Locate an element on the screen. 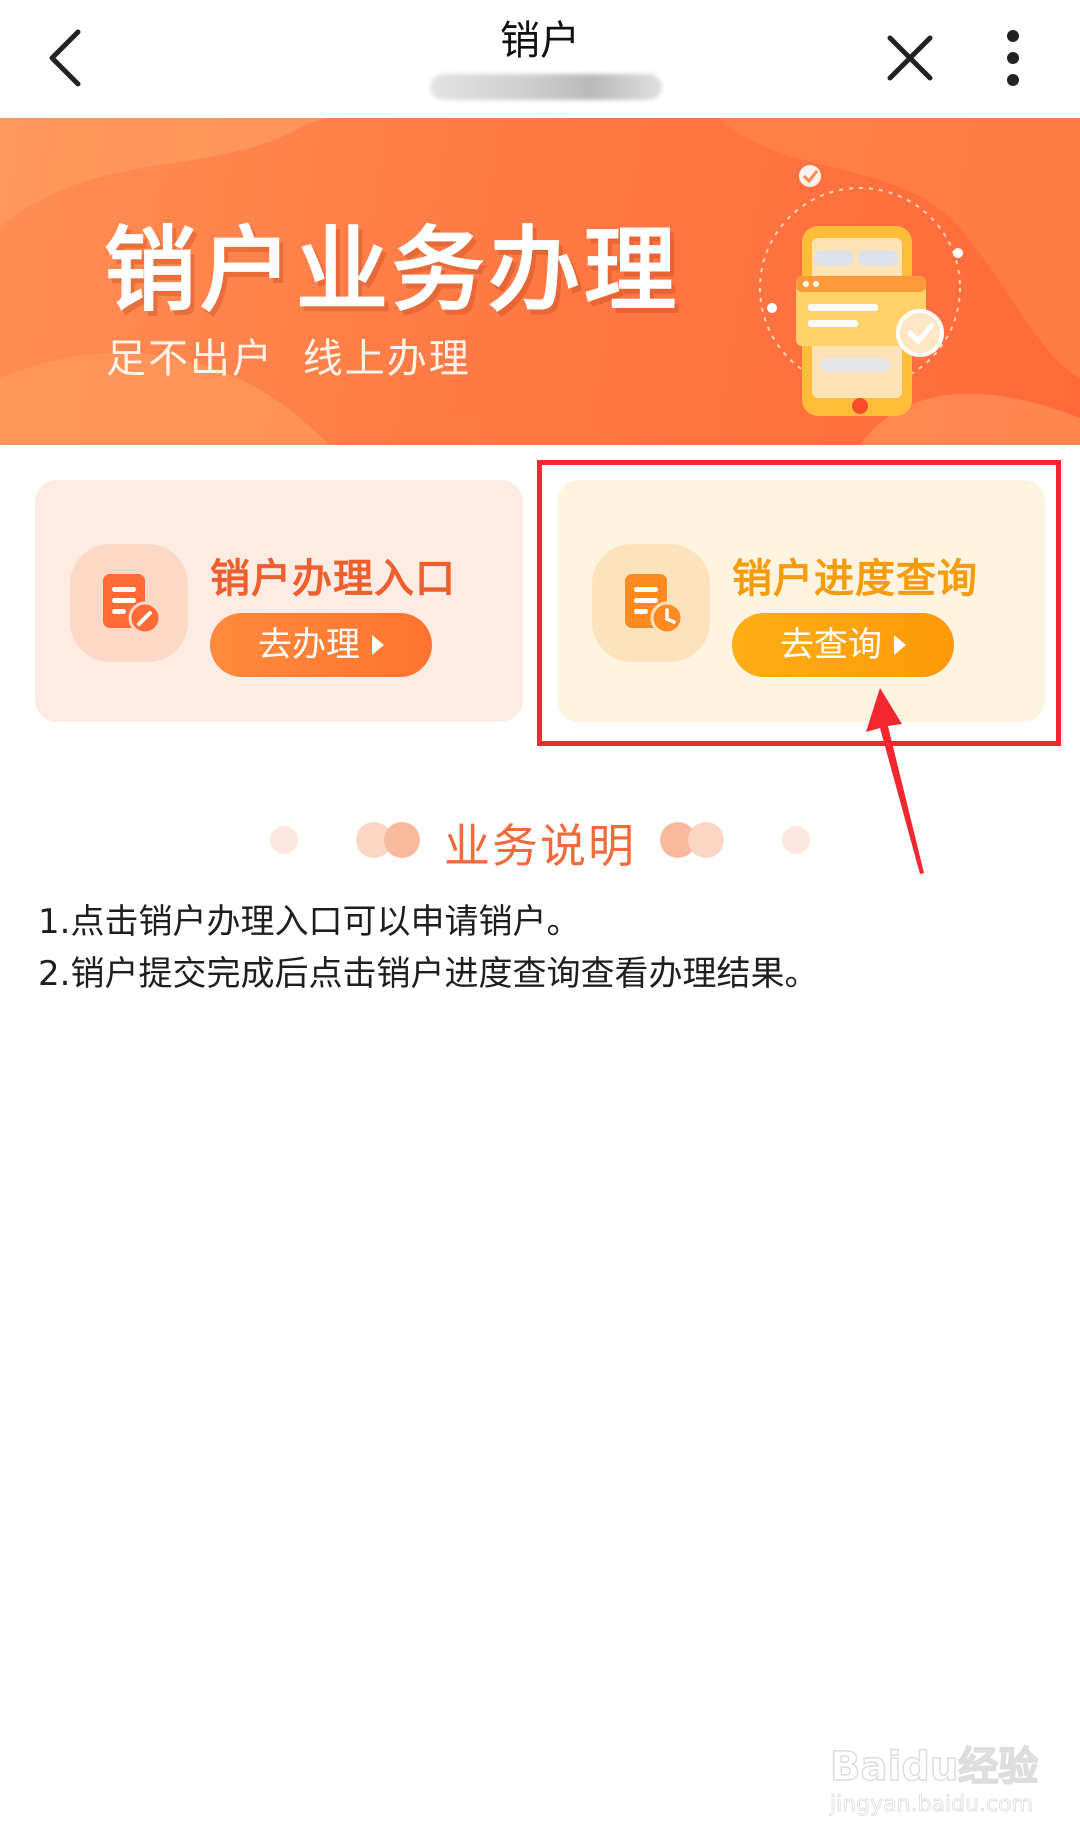 Image resolution: width=1080 pixels, height=1846 pixels. section-header: 业务说明 is located at coordinates (540, 839).